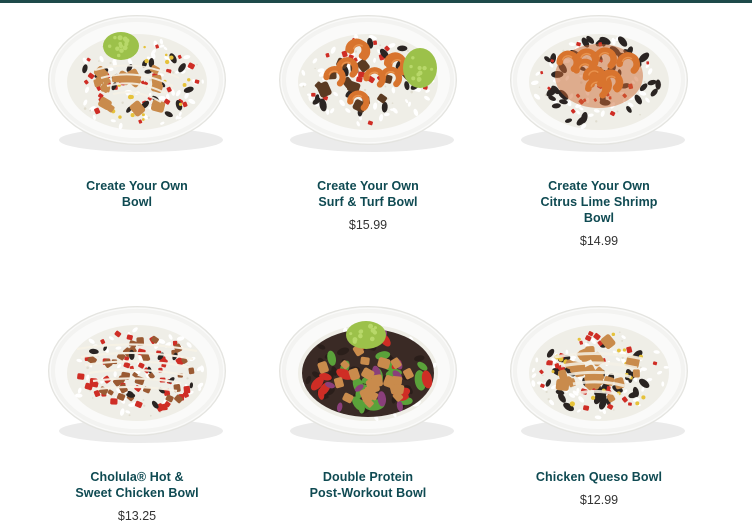  I want to click on menu-item-title-line: Sweet Chicken Bowl, so click(137, 493).